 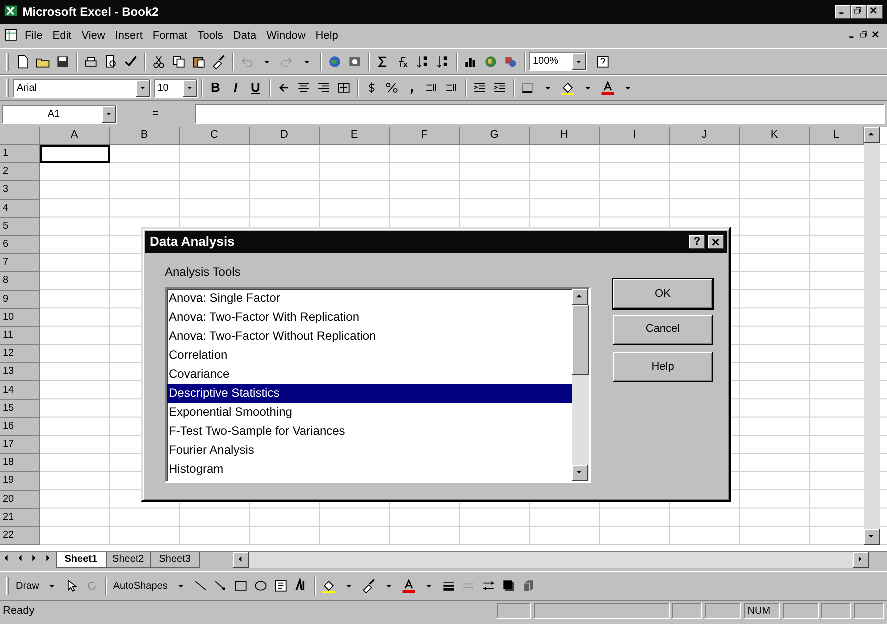 What do you see at coordinates (20, 263) in the screenshot?
I see `row-header: 7` at bounding box center [20, 263].